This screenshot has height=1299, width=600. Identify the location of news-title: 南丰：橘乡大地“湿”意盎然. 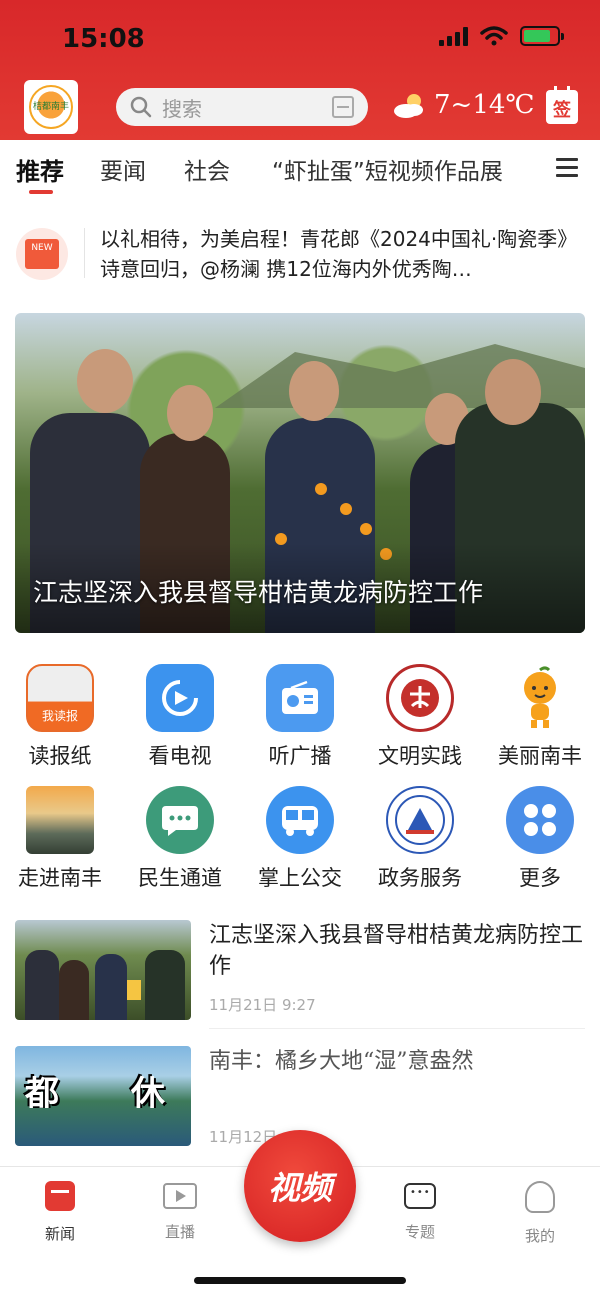
(341, 1061).